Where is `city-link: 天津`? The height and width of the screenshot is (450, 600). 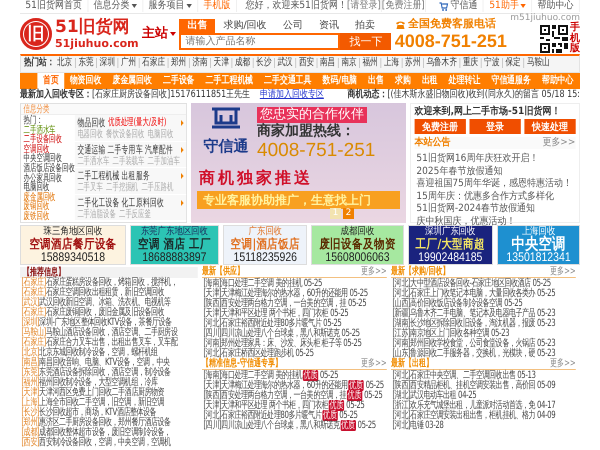
city-link: 天津 is located at coordinates (221, 63).